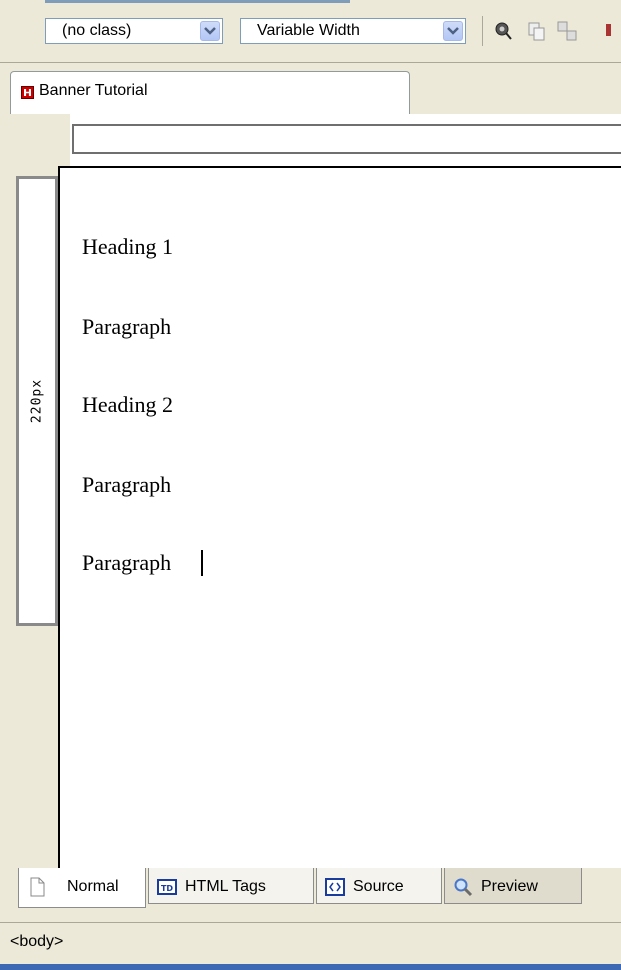 This screenshot has height=970, width=621. Describe the element at coordinates (503, 31) in the screenshot. I see `style-icon` at that location.